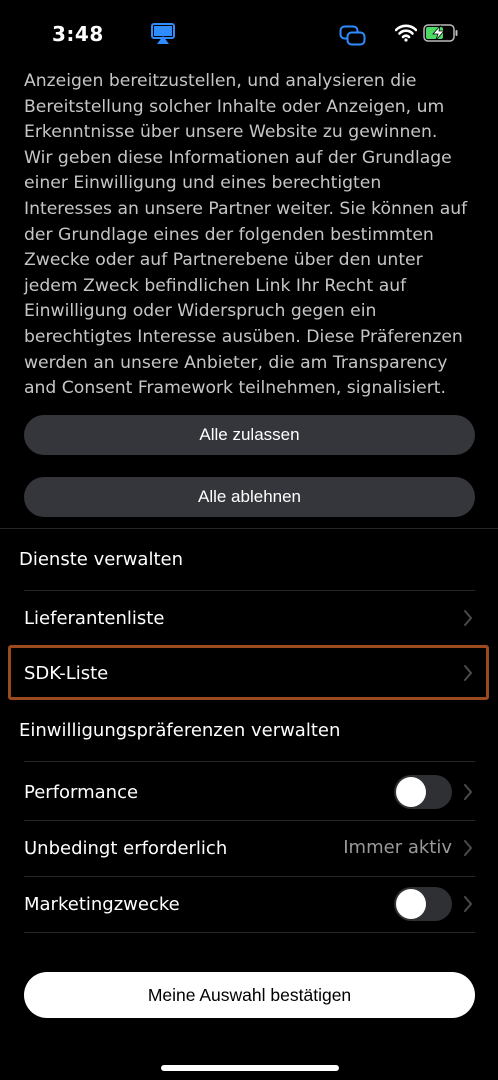 This screenshot has width=498, height=1080. Describe the element at coordinates (249, 995) in the screenshot. I see `confirm-selection-button: Meine Auswahl bestätigen` at that location.